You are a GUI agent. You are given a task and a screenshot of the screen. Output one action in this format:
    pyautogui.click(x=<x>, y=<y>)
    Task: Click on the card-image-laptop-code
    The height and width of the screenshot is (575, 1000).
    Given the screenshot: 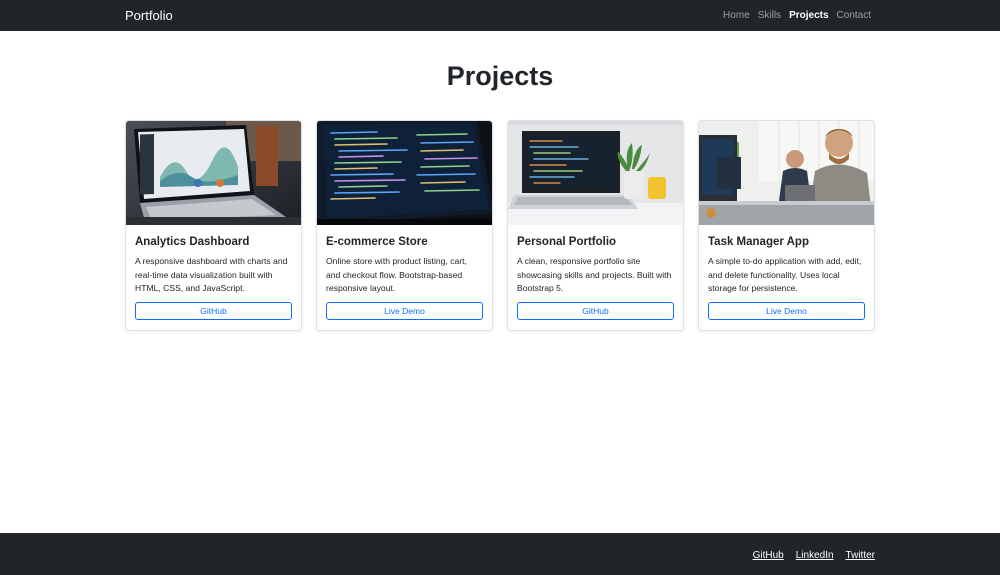 What is the action you would take?
    pyautogui.click(x=404, y=173)
    